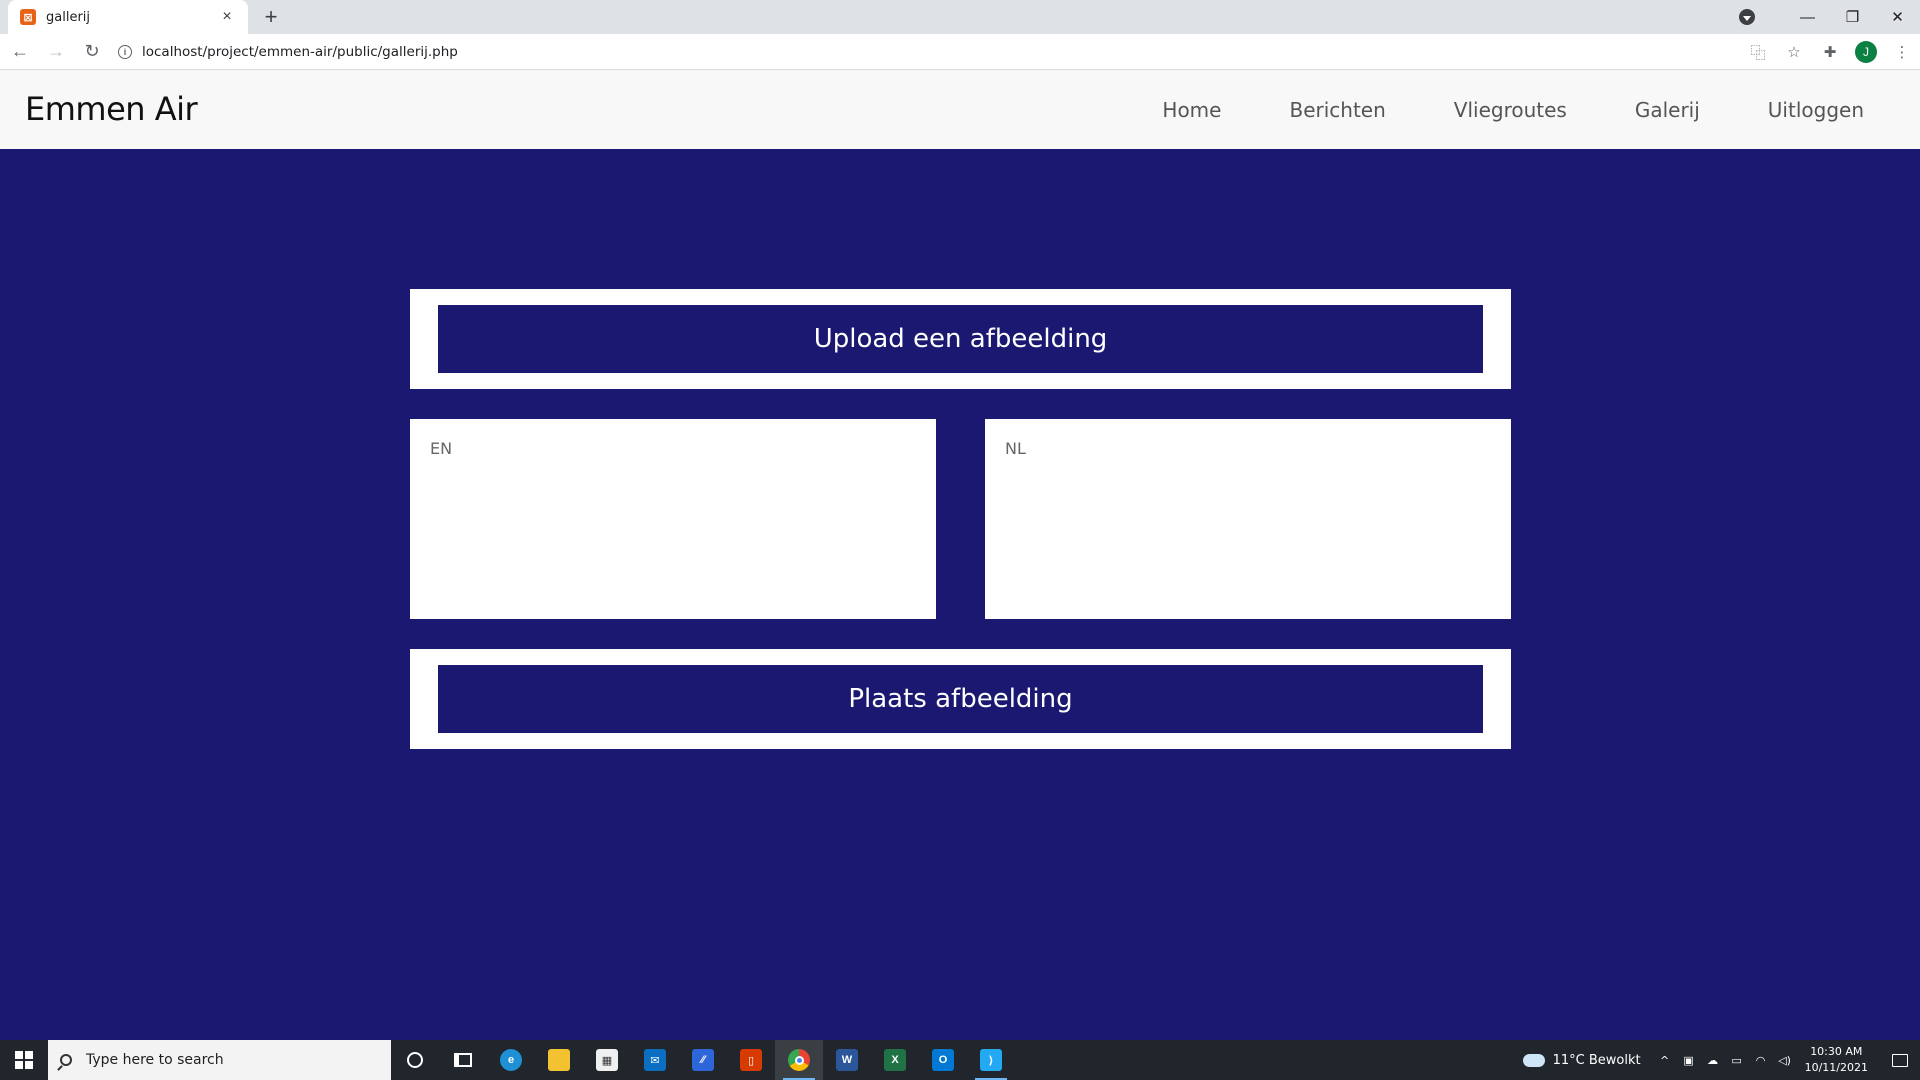 This screenshot has height=1080, width=1920. What do you see at coordinates (1689, 1060) in the screenshot?
I see `meet-now-icon: ▣` at bounding box center [1689, 1060].